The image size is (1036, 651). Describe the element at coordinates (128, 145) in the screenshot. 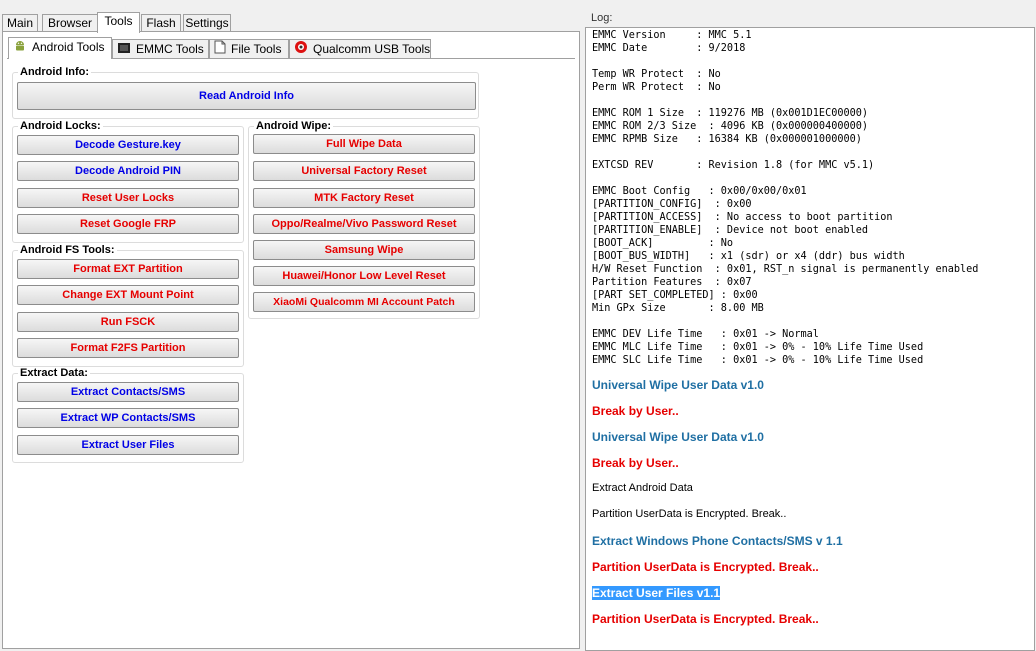

I see `decode-gesture-key-button: Decode Gesture.key` at that location.